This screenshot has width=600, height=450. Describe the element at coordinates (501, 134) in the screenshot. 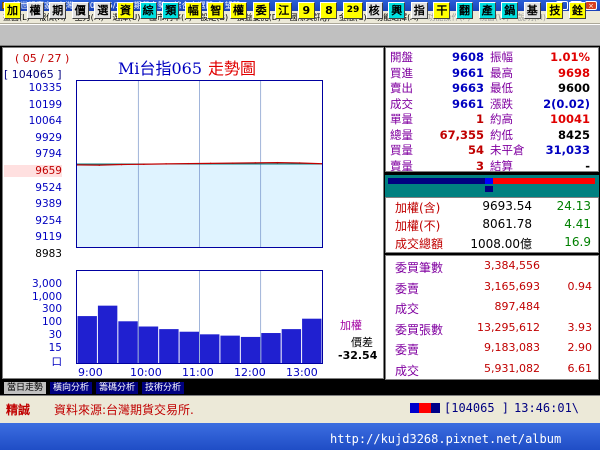

I see `quote-label: 約低` at that location.